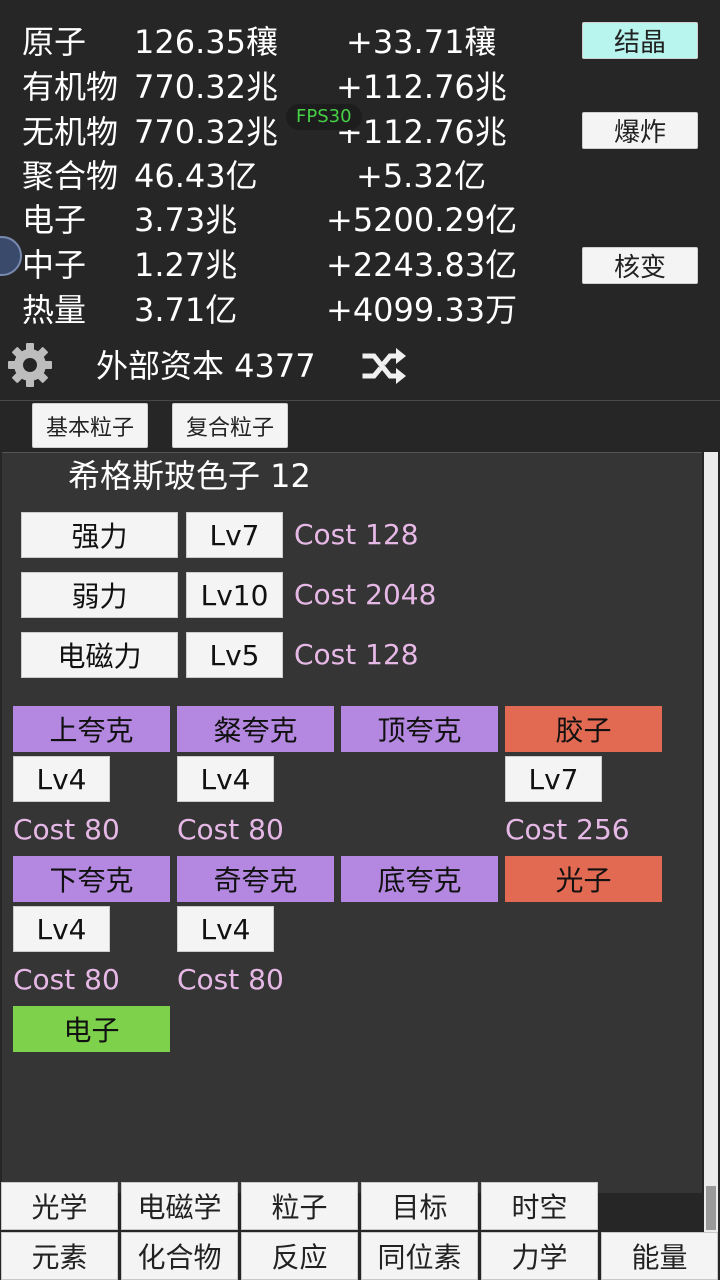 The width and height of the screenshot is (720, 1280). What do you see at coordinates (179, 1256) in the screenshot?
I see `tab-compounds: 化合物` at bounding box center [179, 1256].